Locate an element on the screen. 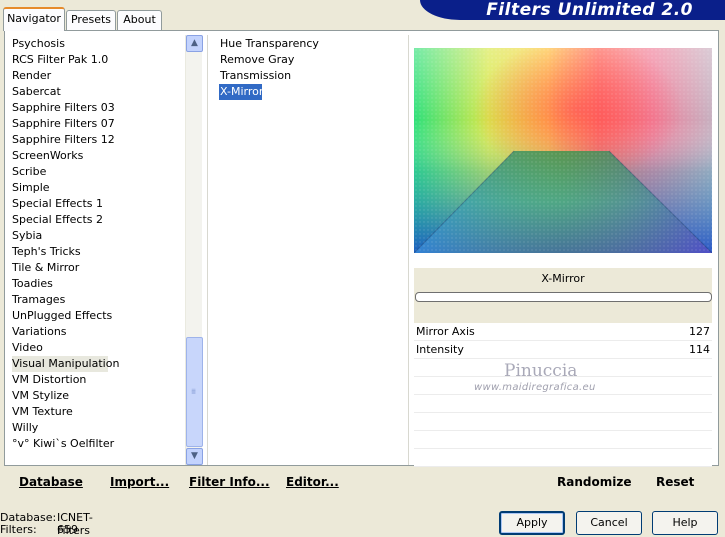 This screenshot has height=537, width=725. category-item: Tile & Mirror is located at coordinates (97, 268).